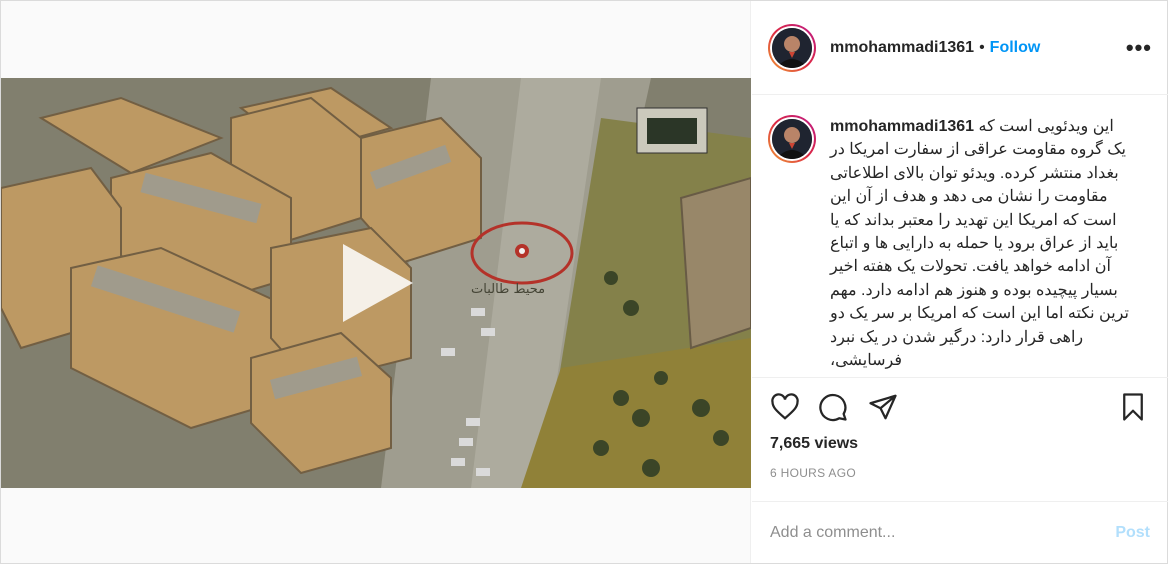 Image resolution: width=1168 pixels, height=564 pixels. I want to click on avatar, so click(792, 47).